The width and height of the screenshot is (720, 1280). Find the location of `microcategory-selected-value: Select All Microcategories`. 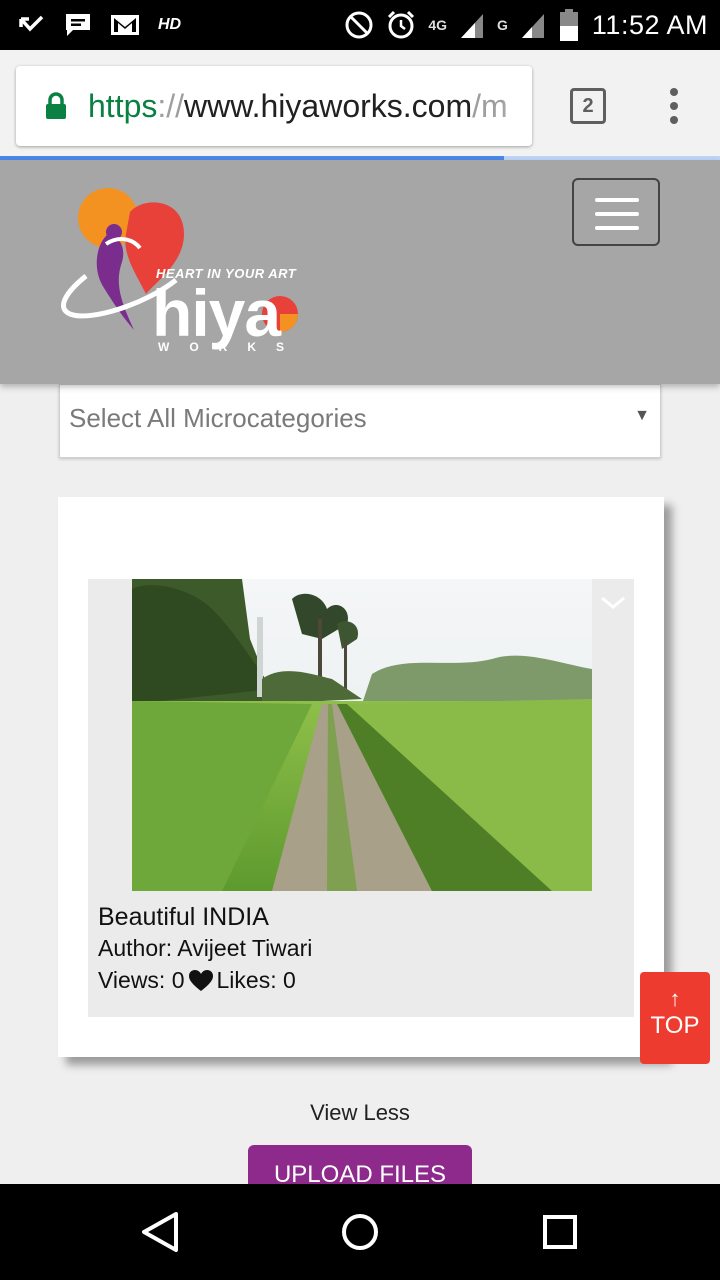

microcategory-selected-value: Select All Microcategories is located at coordinates (218, 418).